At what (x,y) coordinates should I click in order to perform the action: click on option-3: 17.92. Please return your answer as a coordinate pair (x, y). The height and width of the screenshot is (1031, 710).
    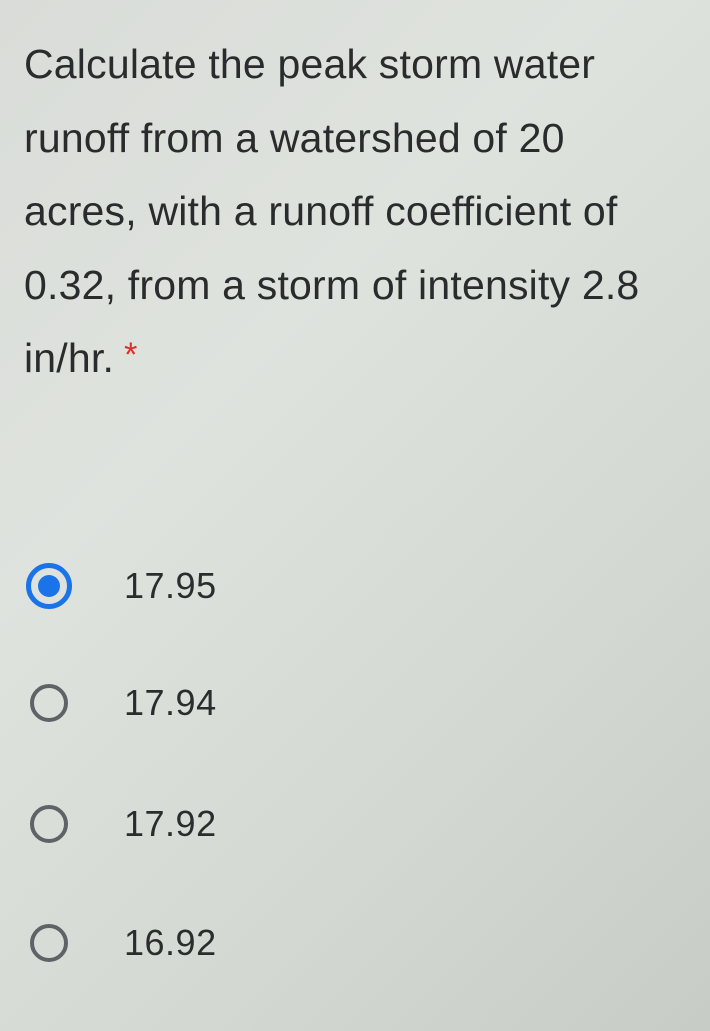
    Looking at the image, I should click on (226, 824).